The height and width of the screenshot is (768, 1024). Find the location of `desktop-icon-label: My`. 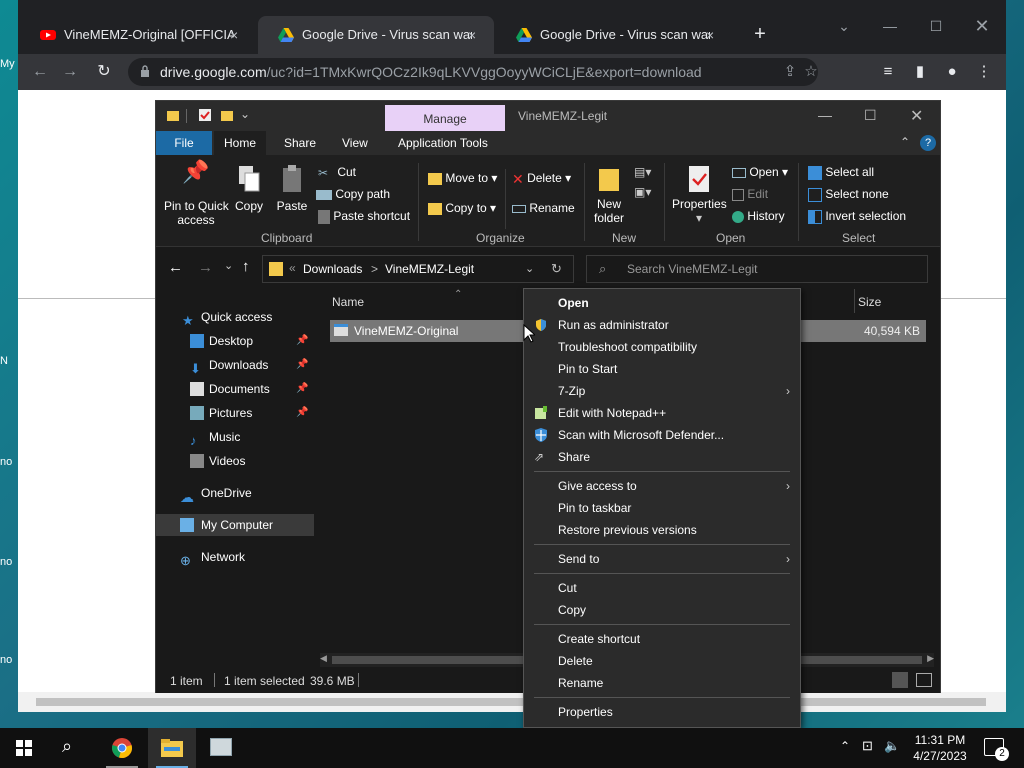

desktop-icon-label: My is located at coordinates (9, 64).